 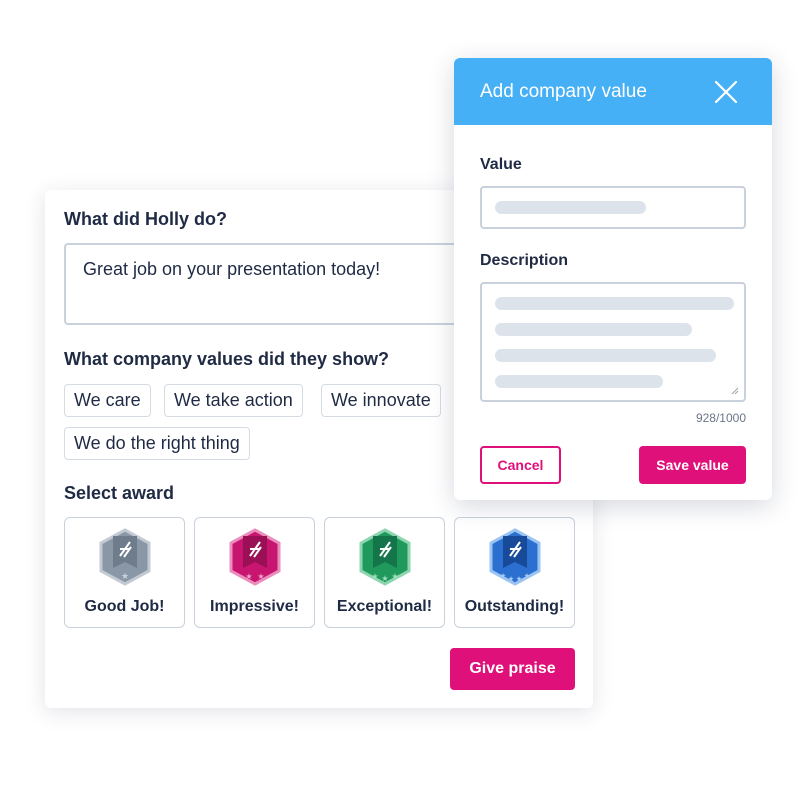 What do you see at coordinates (254, 606) in the screenshot?
I see `award-label-impressive: Impressive!` at bounding box center [254, 606].